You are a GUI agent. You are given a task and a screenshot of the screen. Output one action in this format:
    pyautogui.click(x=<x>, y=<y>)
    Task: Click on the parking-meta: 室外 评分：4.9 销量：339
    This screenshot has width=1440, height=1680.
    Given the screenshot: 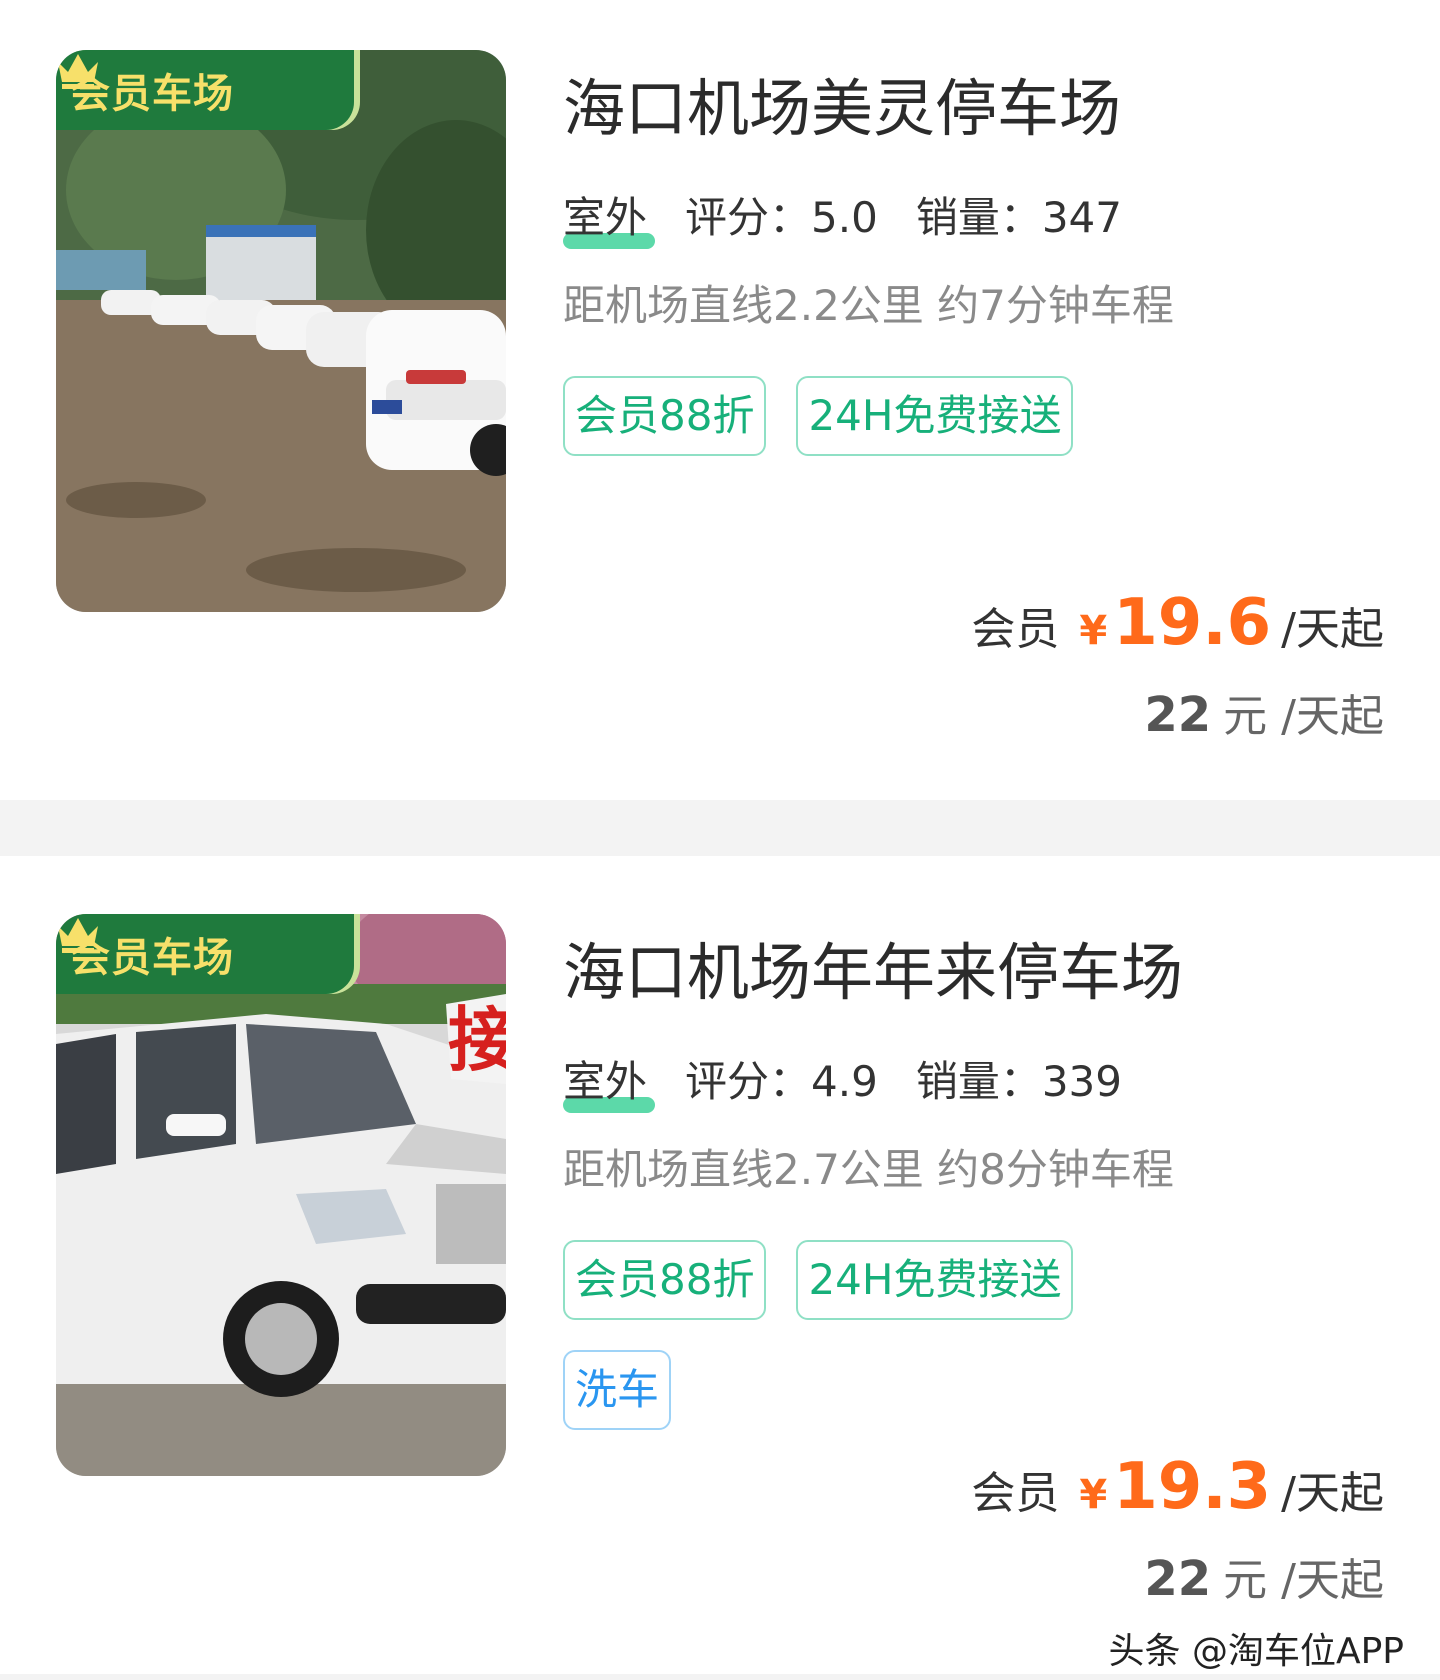 What is the action you would take?
    pyautogui.click(x=861, y=1080)
    